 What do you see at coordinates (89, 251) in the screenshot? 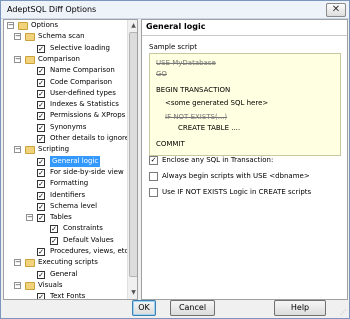
I see `tree-item-label: Procedures, views, etc` at bounding box center [89, 251].